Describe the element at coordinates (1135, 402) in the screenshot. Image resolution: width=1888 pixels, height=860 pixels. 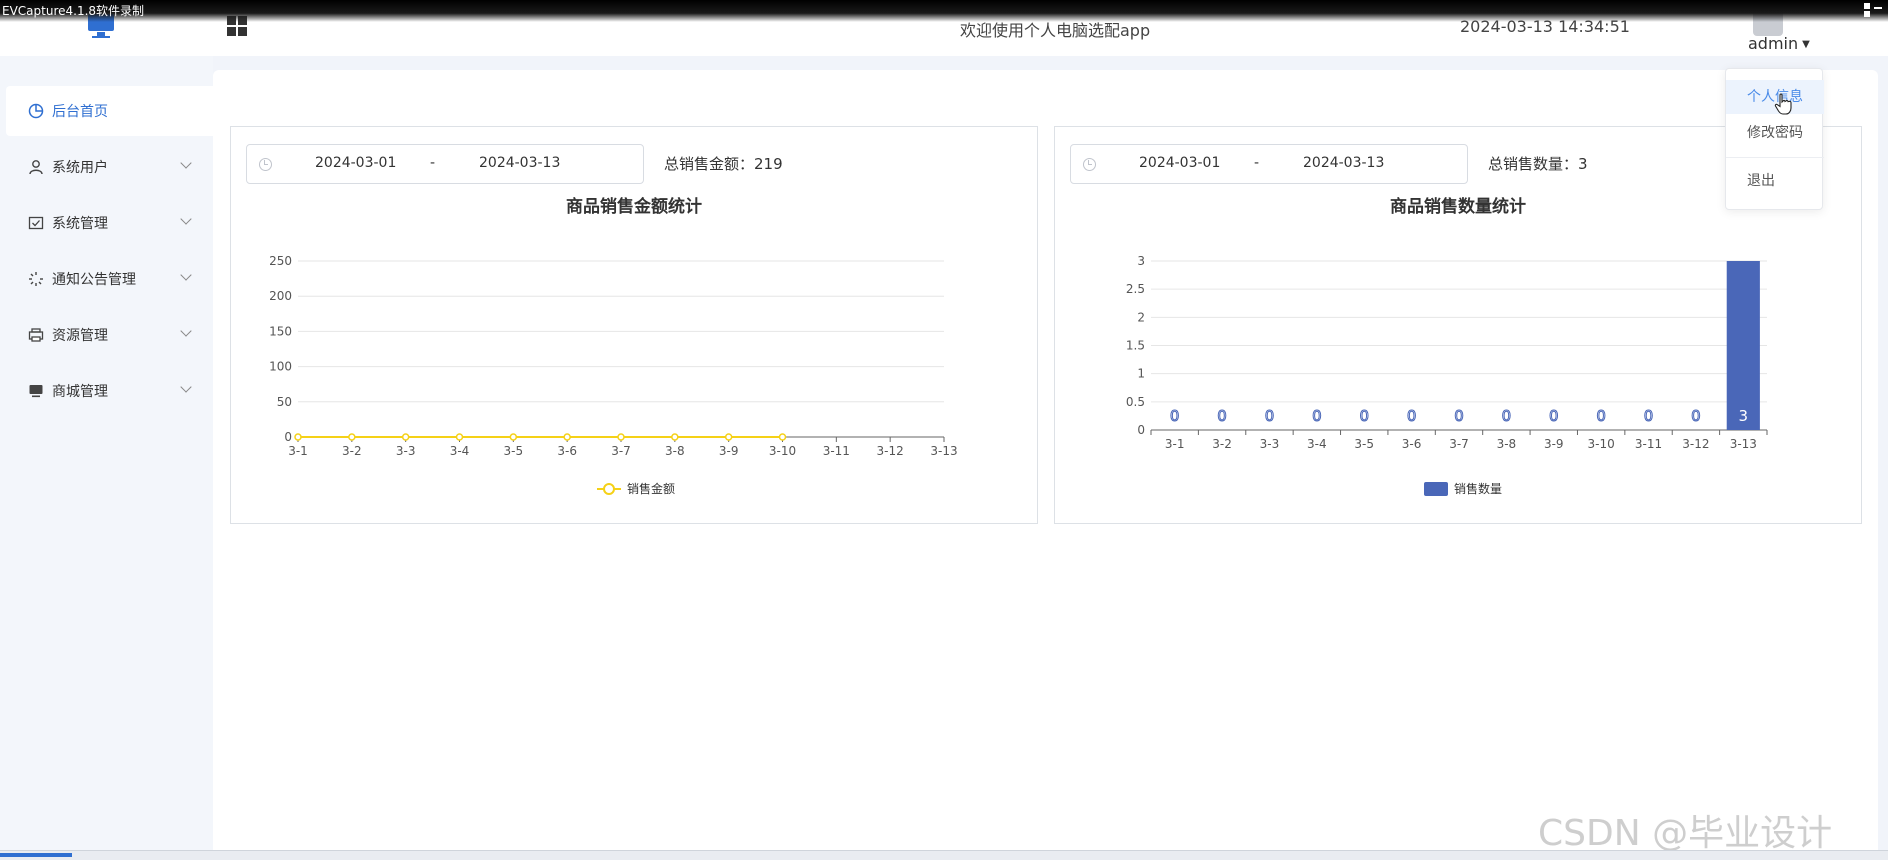
I see `y-tick-label: 0.5` at that location.